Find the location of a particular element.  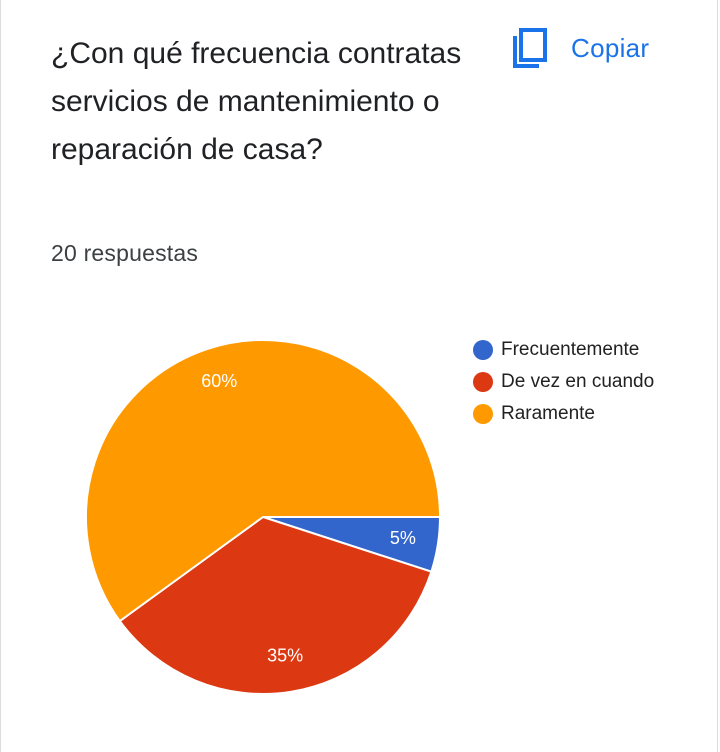

legend-item: Raramente is located at coordinates (563, 414).